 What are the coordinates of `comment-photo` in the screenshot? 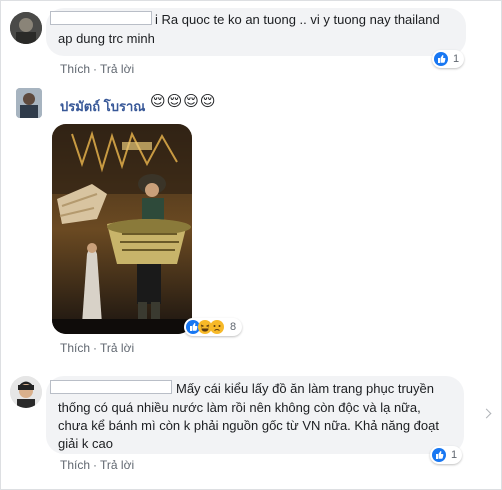 It's located at (122, 229).